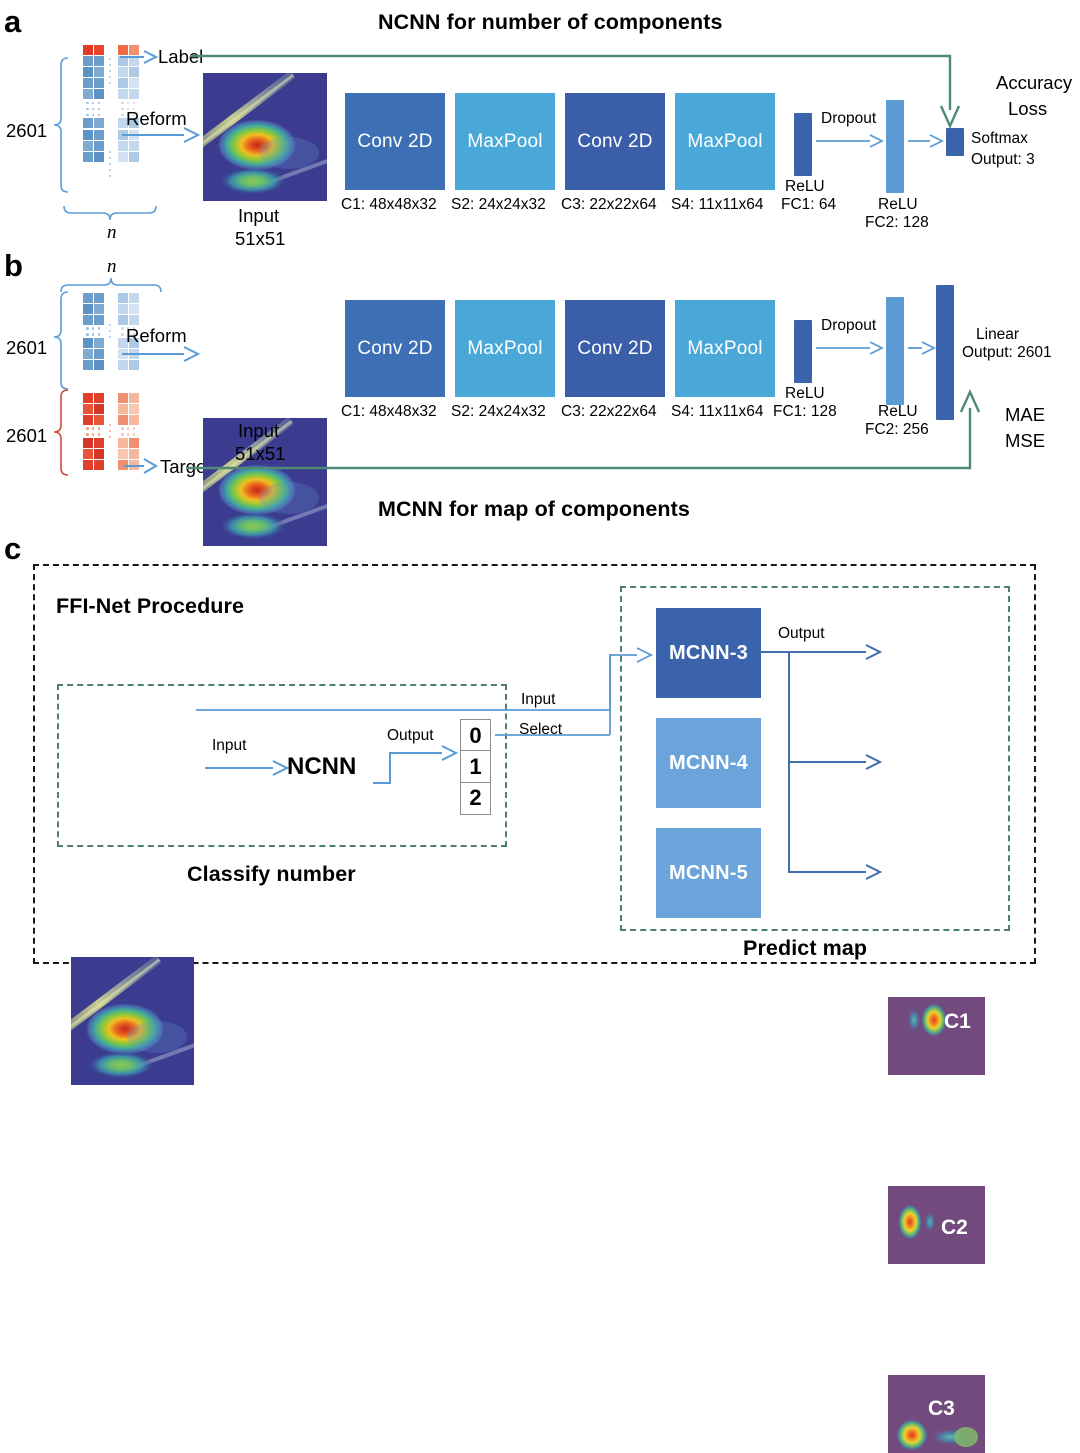  Describe the element at coordinates (475, 798) in the screenshot. I see `class-option-2: 2` at that location.